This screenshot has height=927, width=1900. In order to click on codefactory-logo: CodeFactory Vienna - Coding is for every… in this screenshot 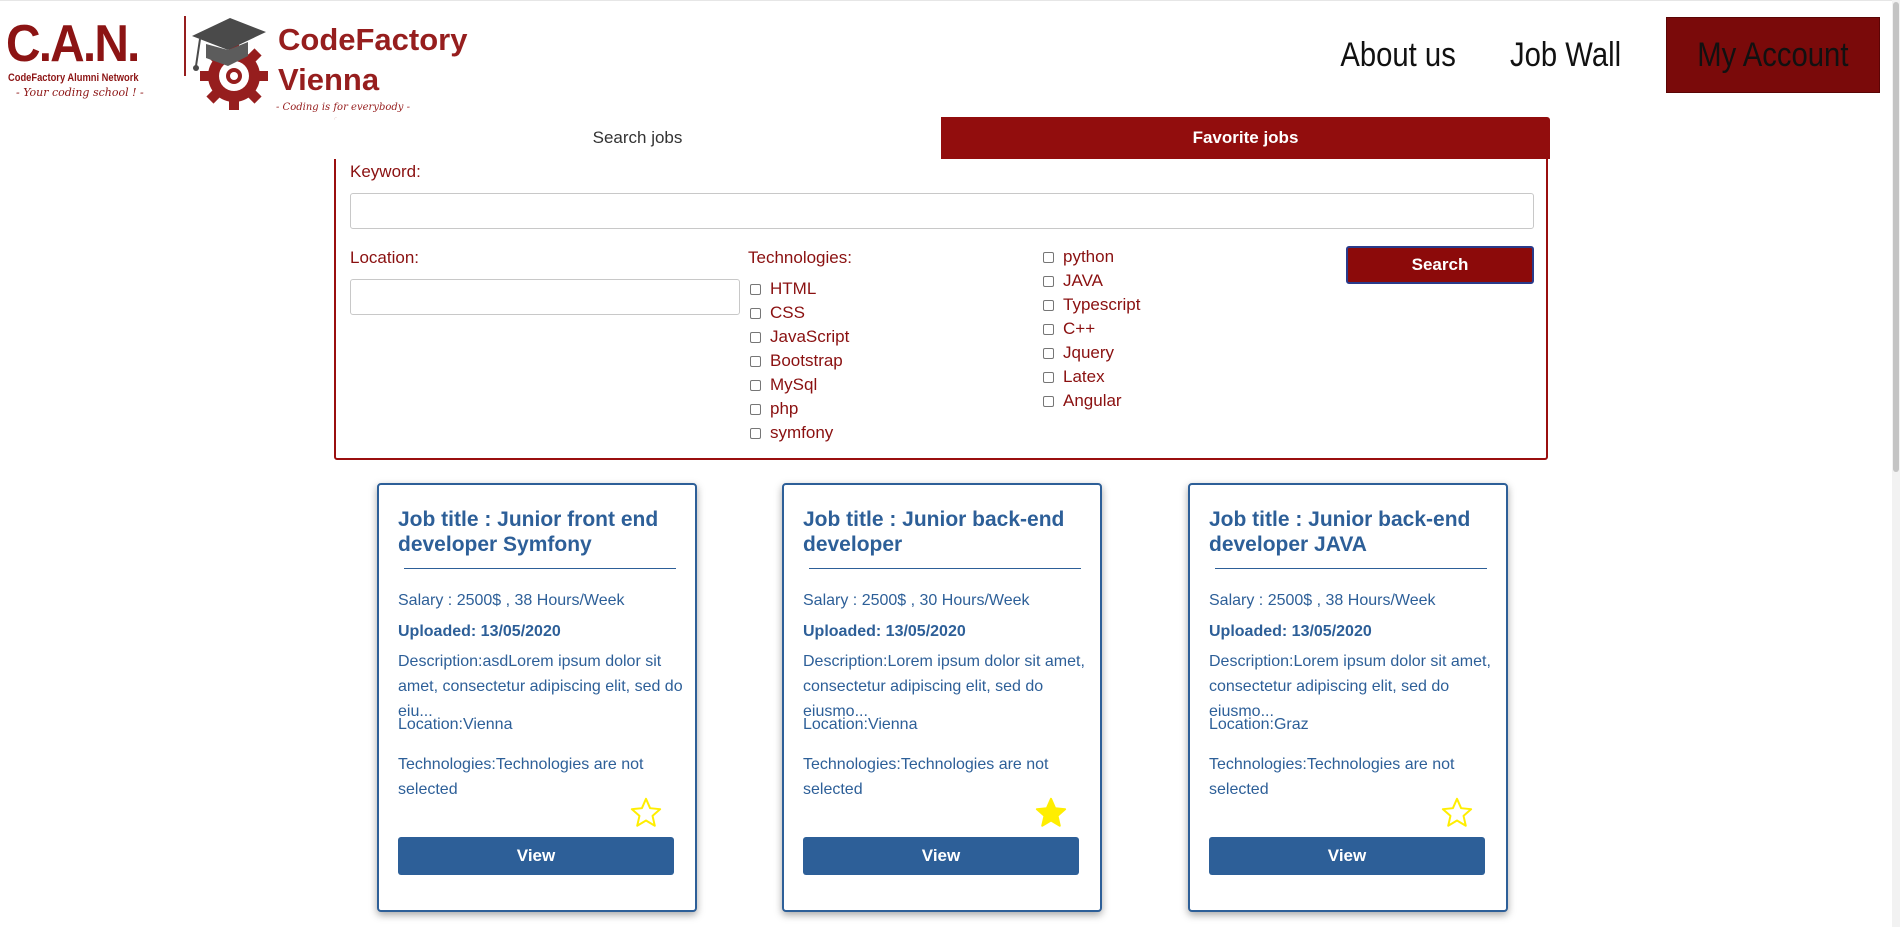, I will do `click(324, 66)`.